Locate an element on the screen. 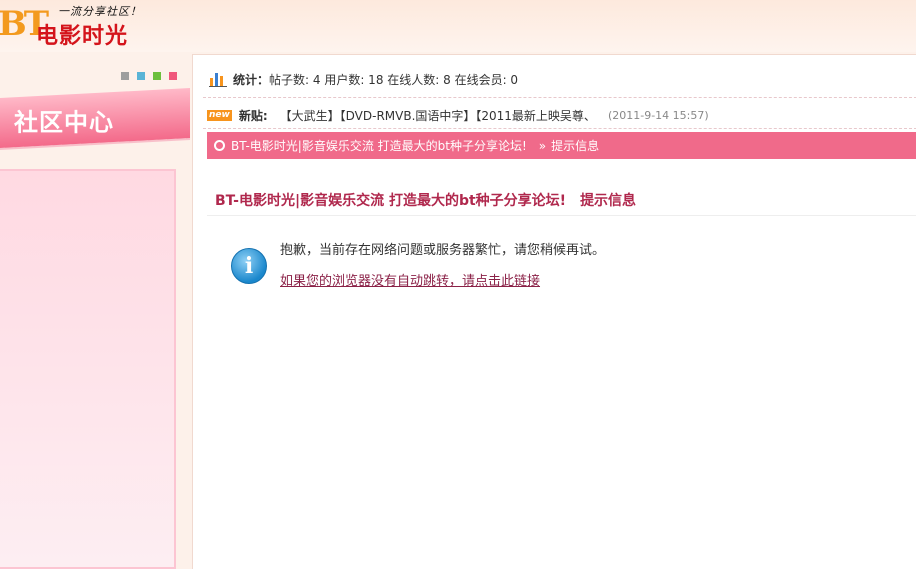  community-center-banner: 社区中心 is located at coordinates (95, 118).